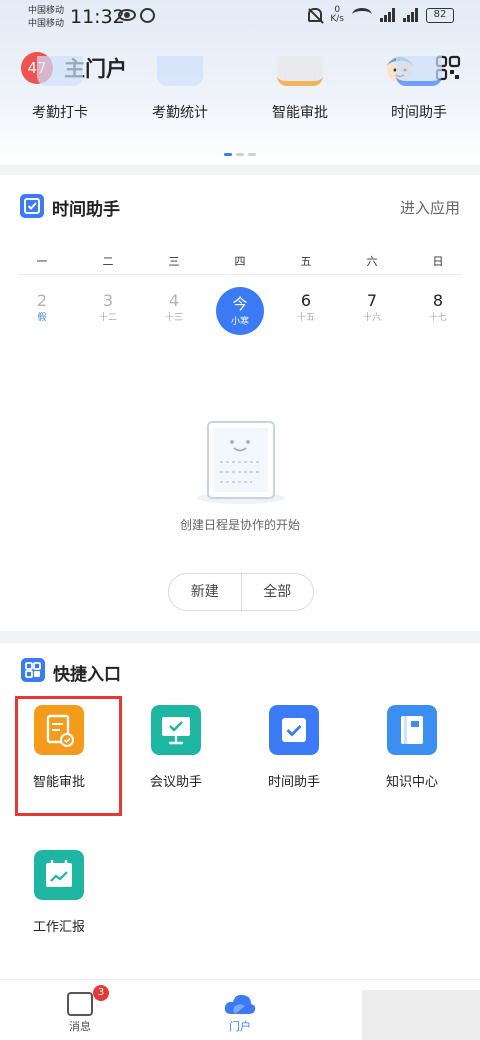 The height and width of the screenshot is (1040, 480). What do you see at coordinates (46, 24) in the screenshot?
I see `carrier-2: 中国移动` at bounding box center [46, 24].